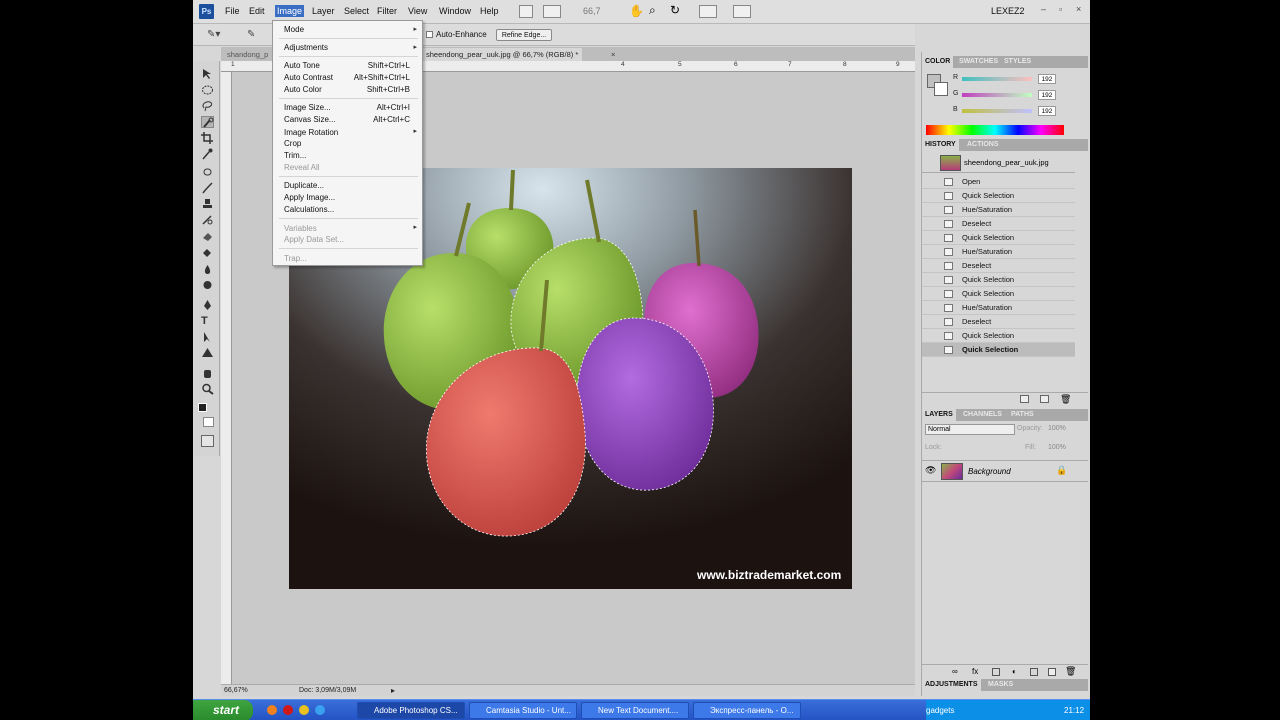 The image size is (1280, 720). Describe the element at coordinates (207, 389) in the screenshot. I see `zoom-tool-icon` at that location.